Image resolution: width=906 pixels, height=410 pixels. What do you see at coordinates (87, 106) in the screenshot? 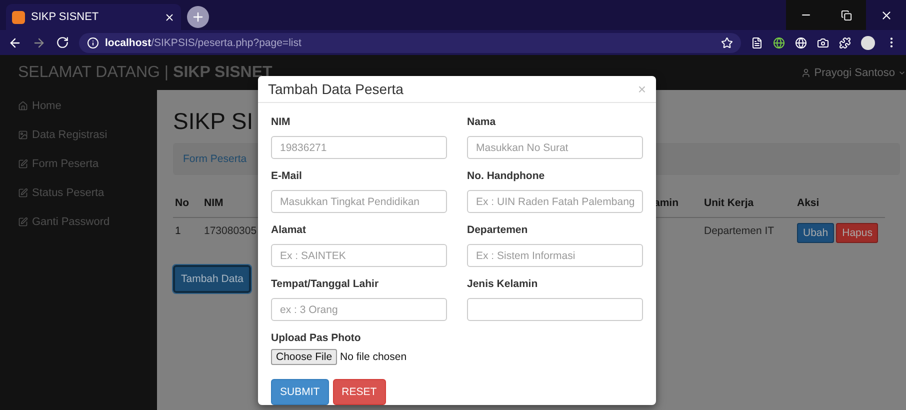
I see `sidebar-item: Home` at bounding box center [87, 106].